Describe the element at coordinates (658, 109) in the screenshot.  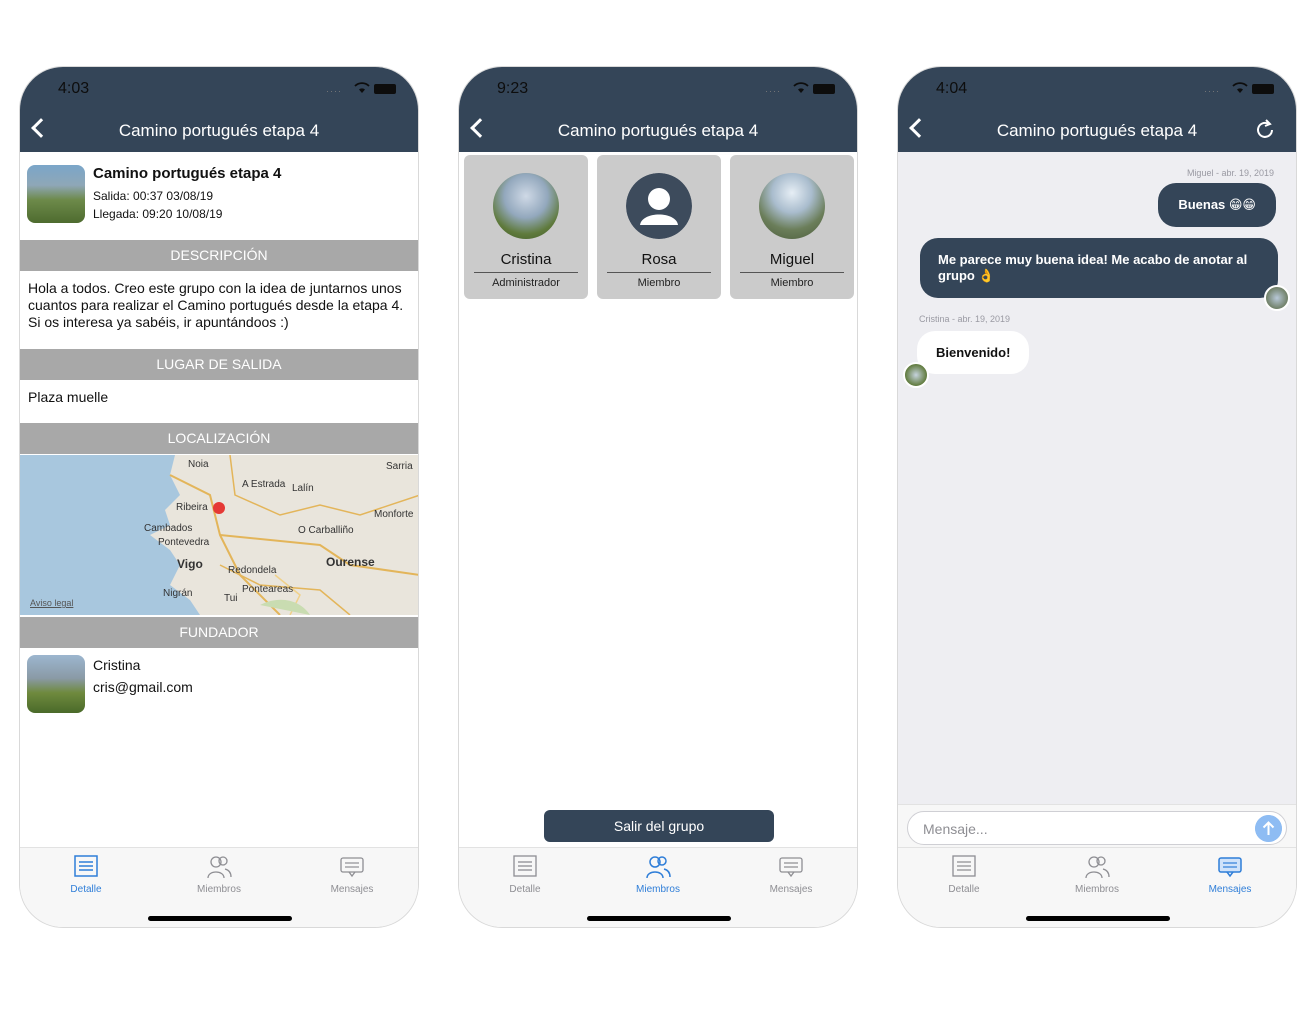
I see `nav-bar: 9:23 ···· Camino portugués etapa 4` at that location.